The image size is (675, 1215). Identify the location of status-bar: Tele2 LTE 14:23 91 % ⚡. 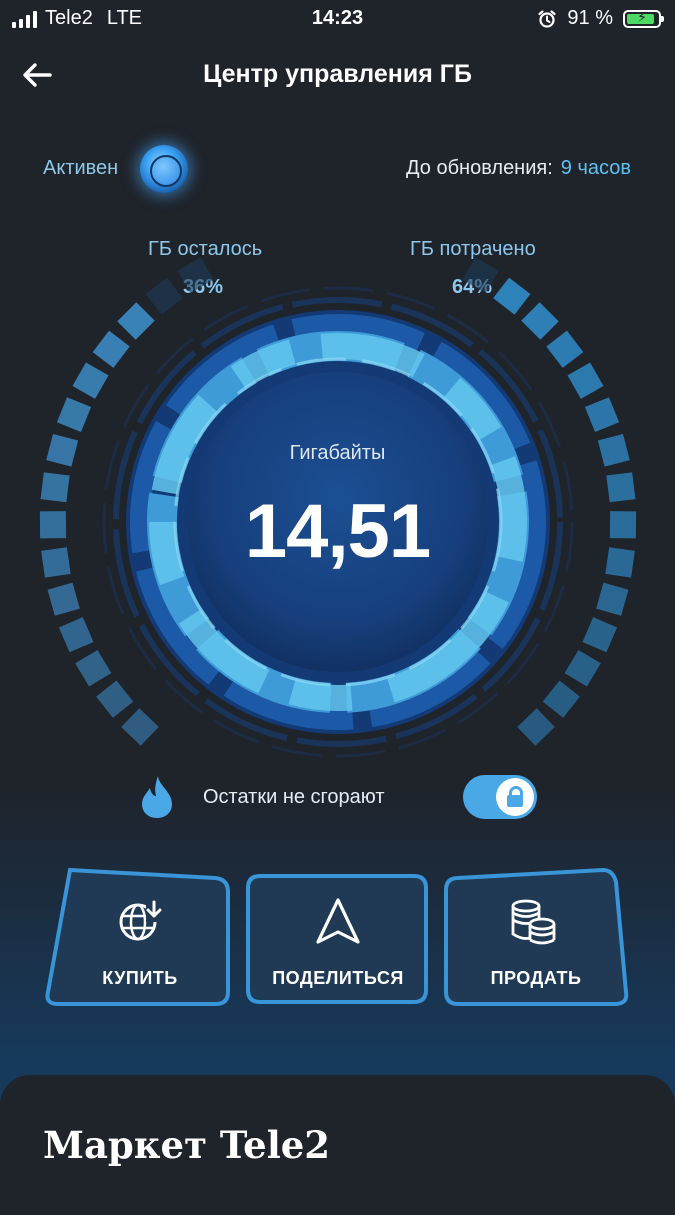
(337, 19).